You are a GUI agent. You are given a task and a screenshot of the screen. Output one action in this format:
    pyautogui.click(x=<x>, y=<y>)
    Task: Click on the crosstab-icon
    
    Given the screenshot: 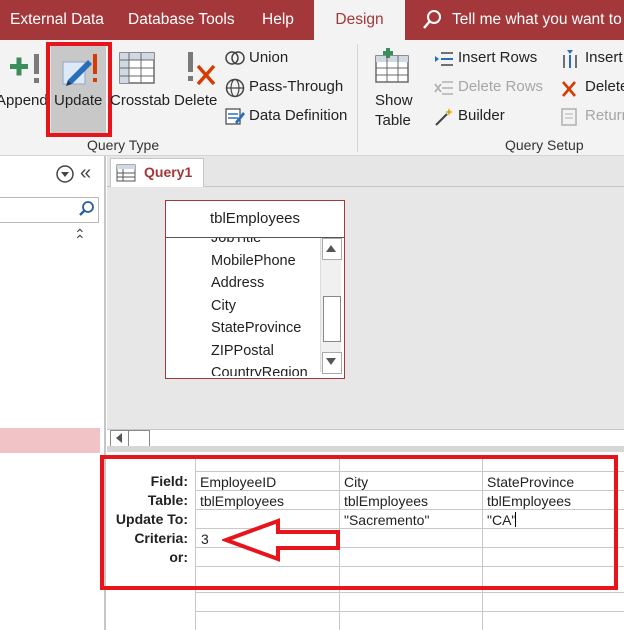 What is the action you would take?
    pyautogui.click(x=137, y=68)
    